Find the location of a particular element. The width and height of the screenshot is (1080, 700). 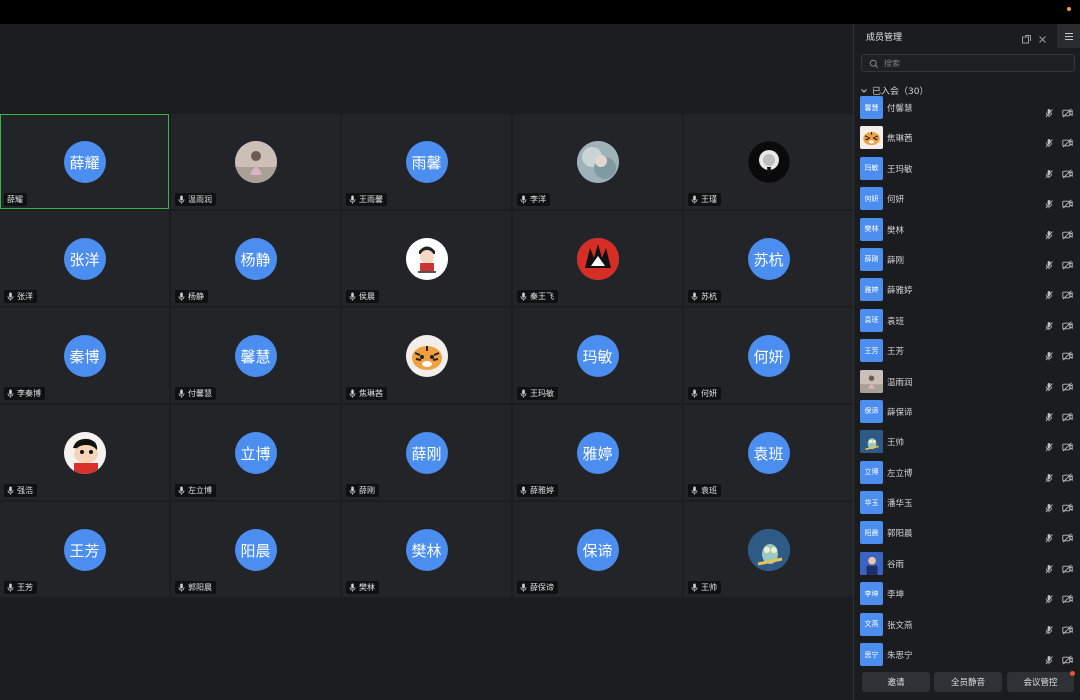

member-row: 薛刚 薛刚 is located at coordinates (967, 259).